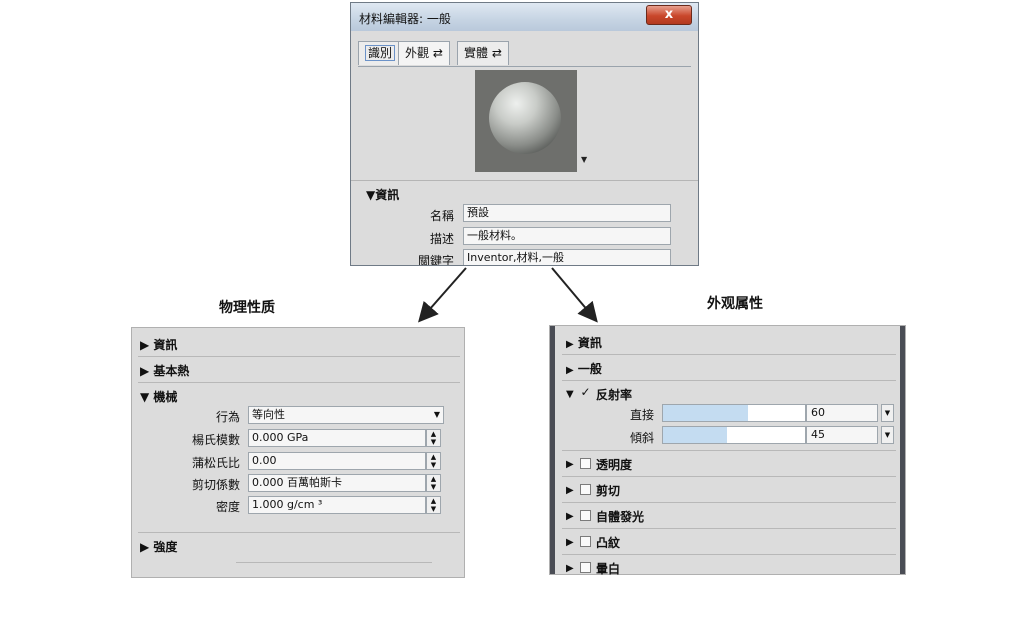 The width and height of the screenshot is (1029, 628). What do you see at coordinates (158, 546) in the screenshot?
I see `section-strength: ▶ 強度` at bounding box center [158, 546].